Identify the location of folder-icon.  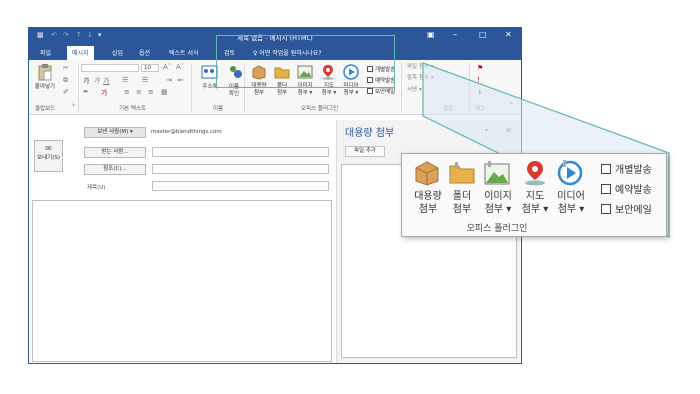
(462, 173).